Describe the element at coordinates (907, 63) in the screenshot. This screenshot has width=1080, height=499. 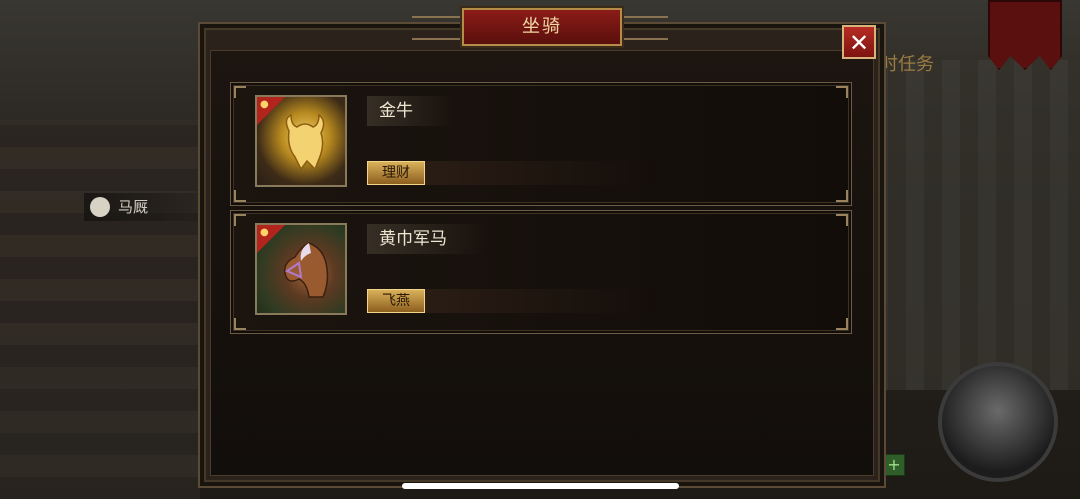
I see `timed-task-label: 时任务` at that location.